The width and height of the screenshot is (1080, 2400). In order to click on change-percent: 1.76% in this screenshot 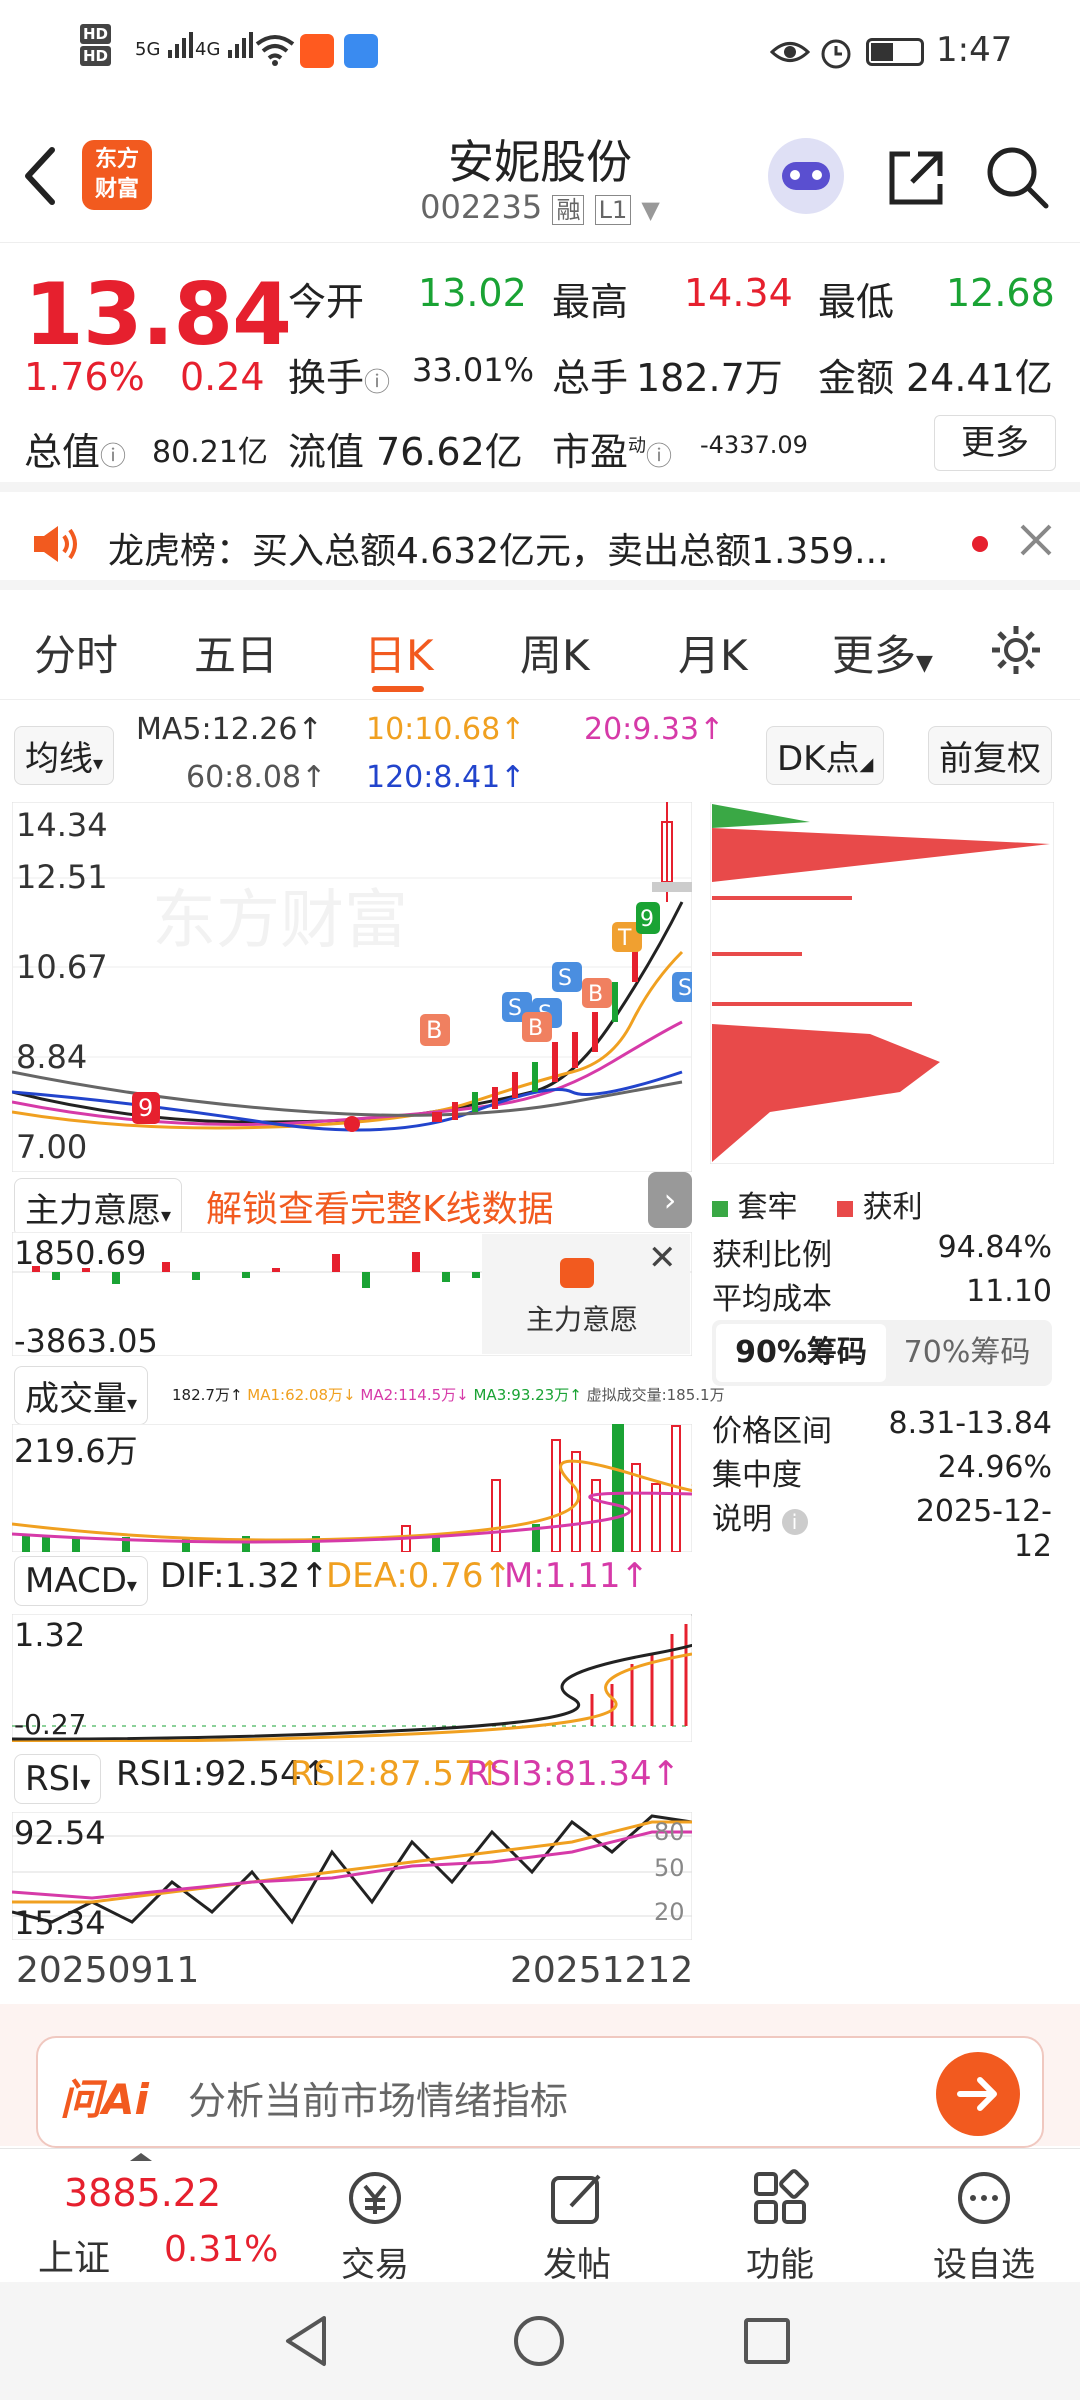, I will do `click(84, 377)`.